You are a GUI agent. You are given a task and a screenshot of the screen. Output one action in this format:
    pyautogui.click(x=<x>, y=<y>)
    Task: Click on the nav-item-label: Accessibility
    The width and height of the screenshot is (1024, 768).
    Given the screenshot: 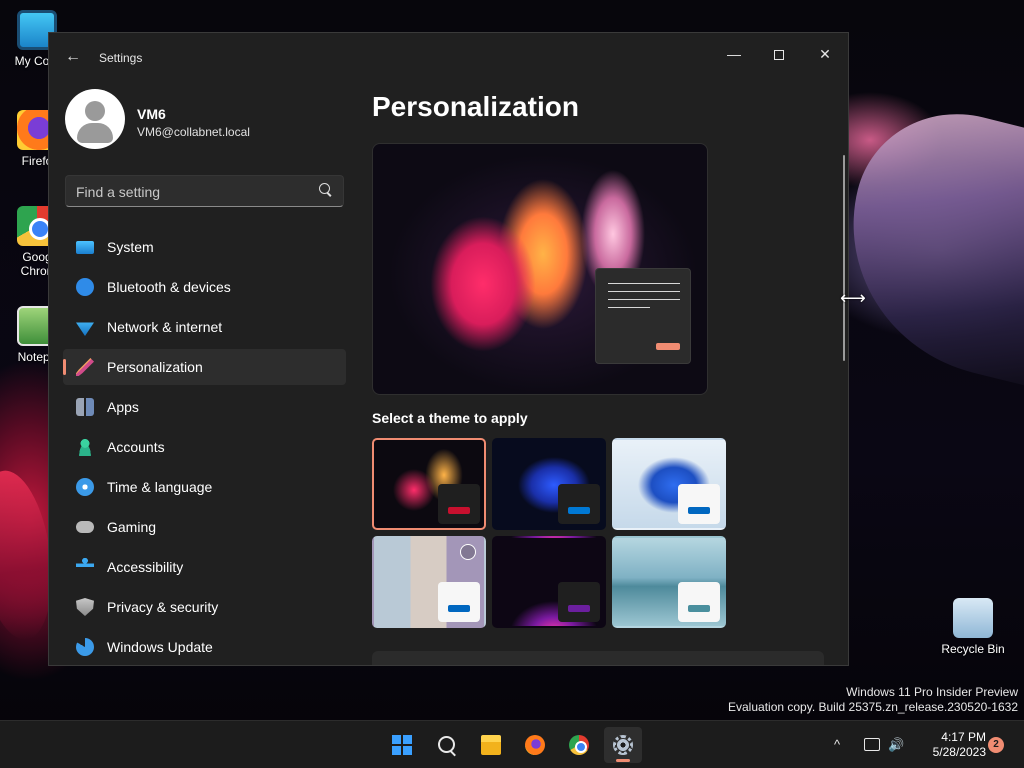 What is the action you would take?
    pyautogui.click(x=145, y=567)
    